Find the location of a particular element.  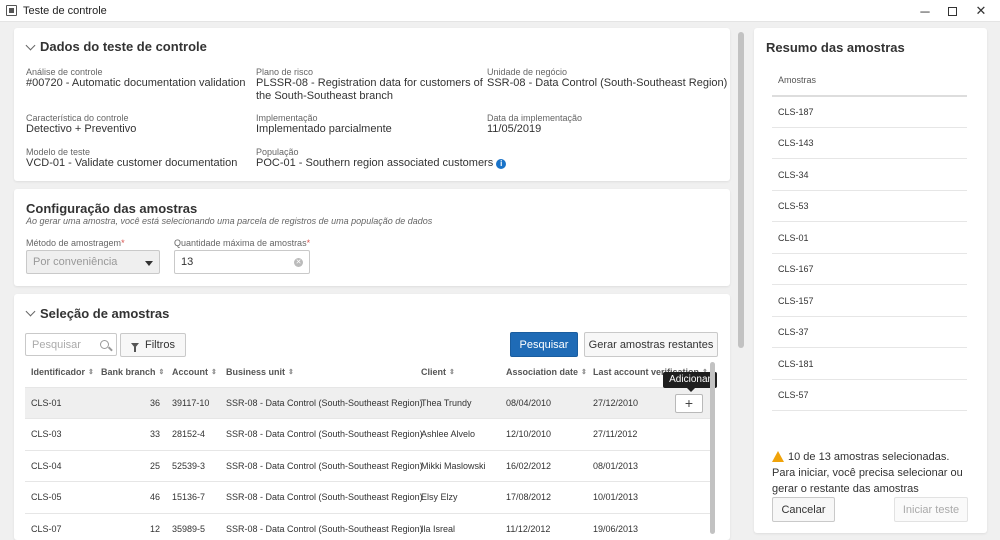

resumo-title: Resumo das amostras is located at coordinates (835, 47).